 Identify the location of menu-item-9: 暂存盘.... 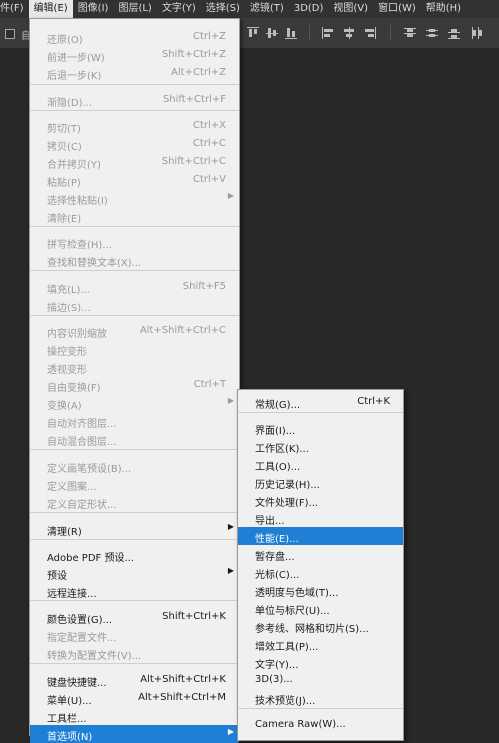
(320, 554).